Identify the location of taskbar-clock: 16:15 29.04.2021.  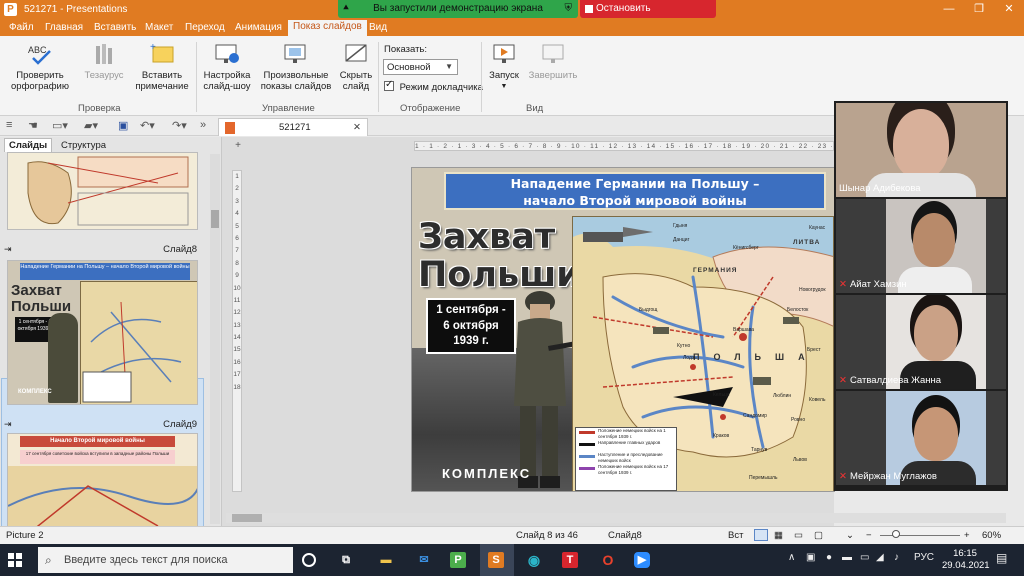
(966, 560).